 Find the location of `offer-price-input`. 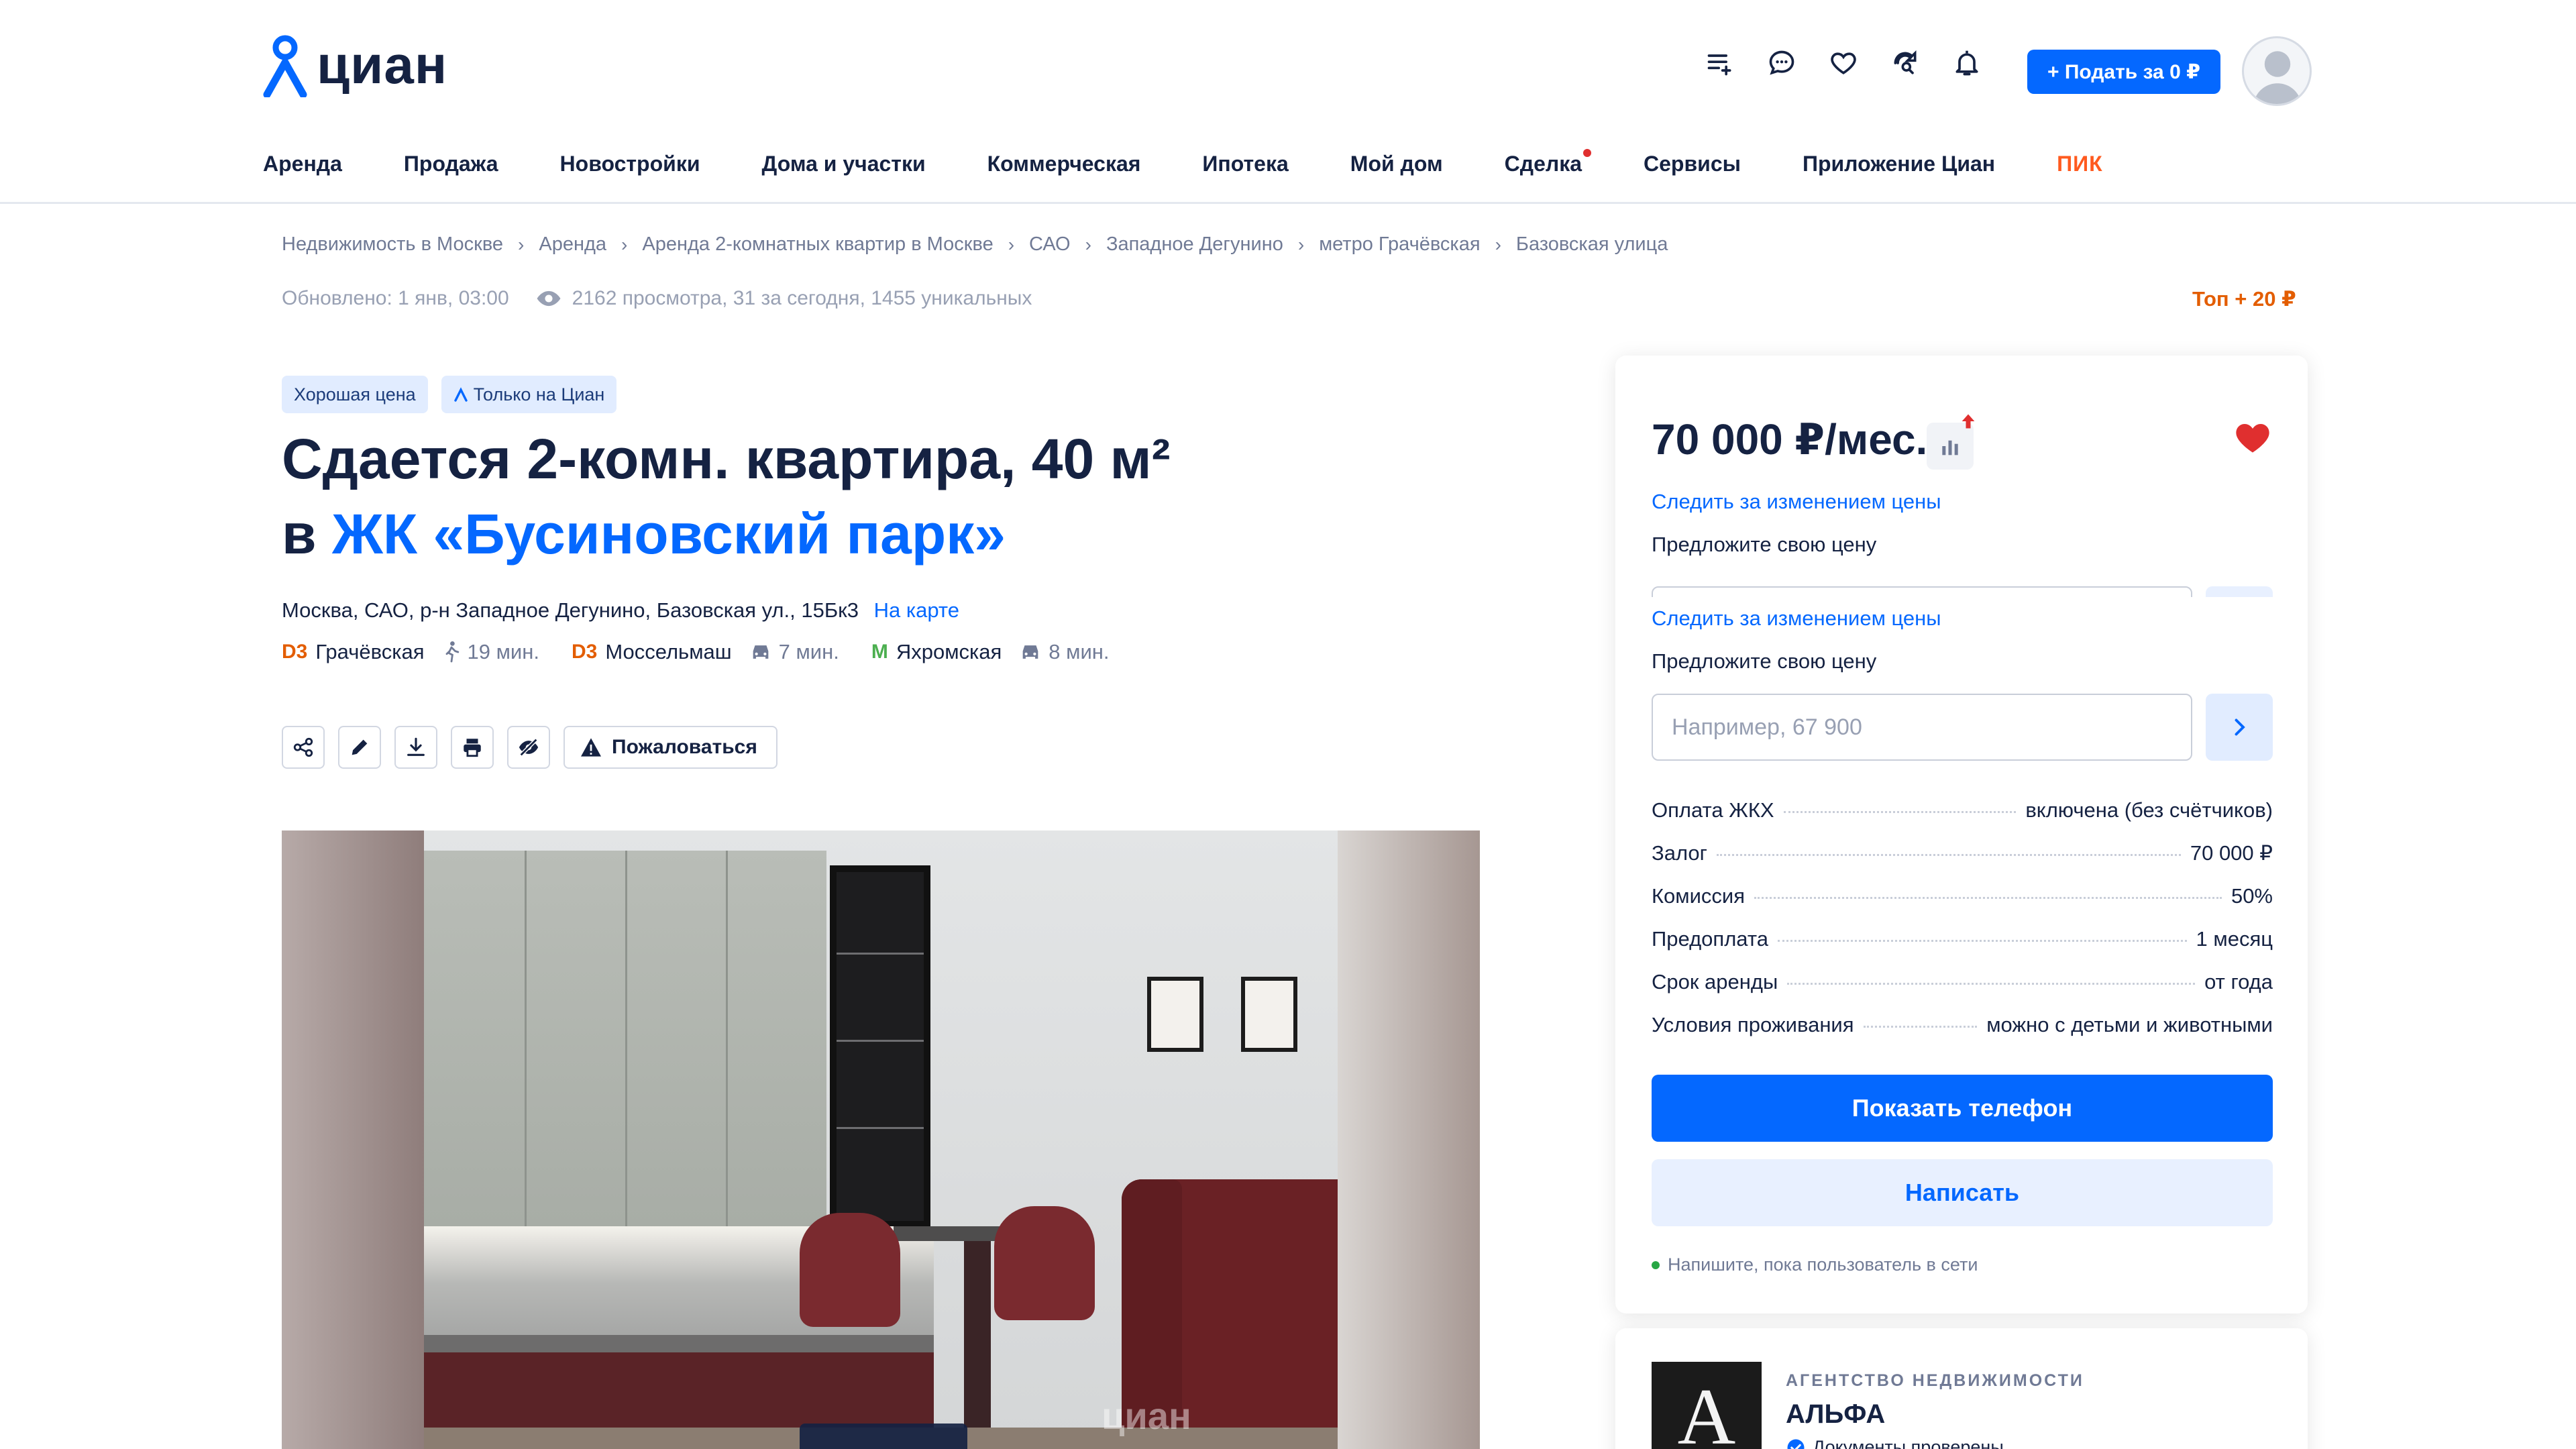

offer-price-input is located at coordinates (1922, 727).